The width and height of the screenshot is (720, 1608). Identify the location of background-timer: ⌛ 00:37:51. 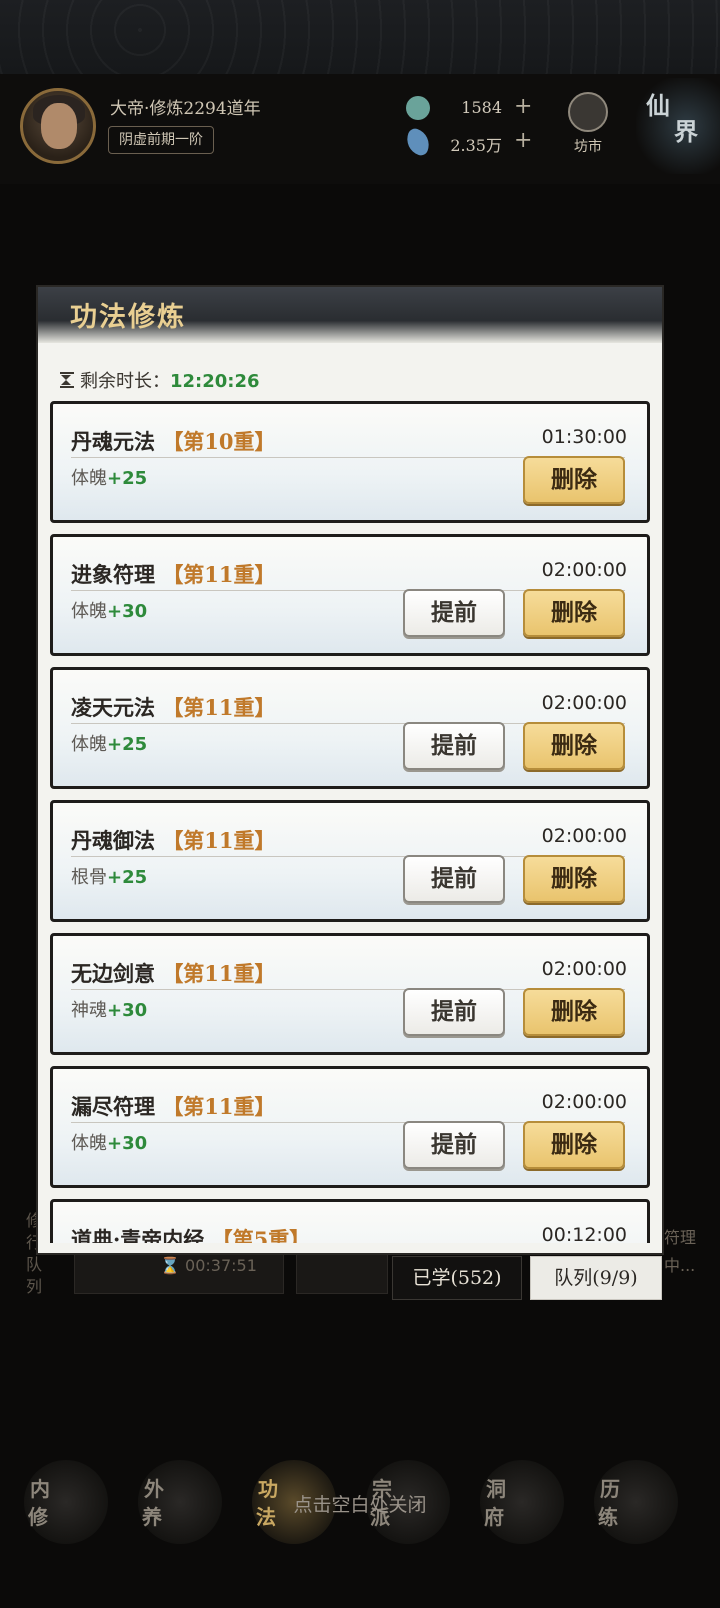
(208, 1265).